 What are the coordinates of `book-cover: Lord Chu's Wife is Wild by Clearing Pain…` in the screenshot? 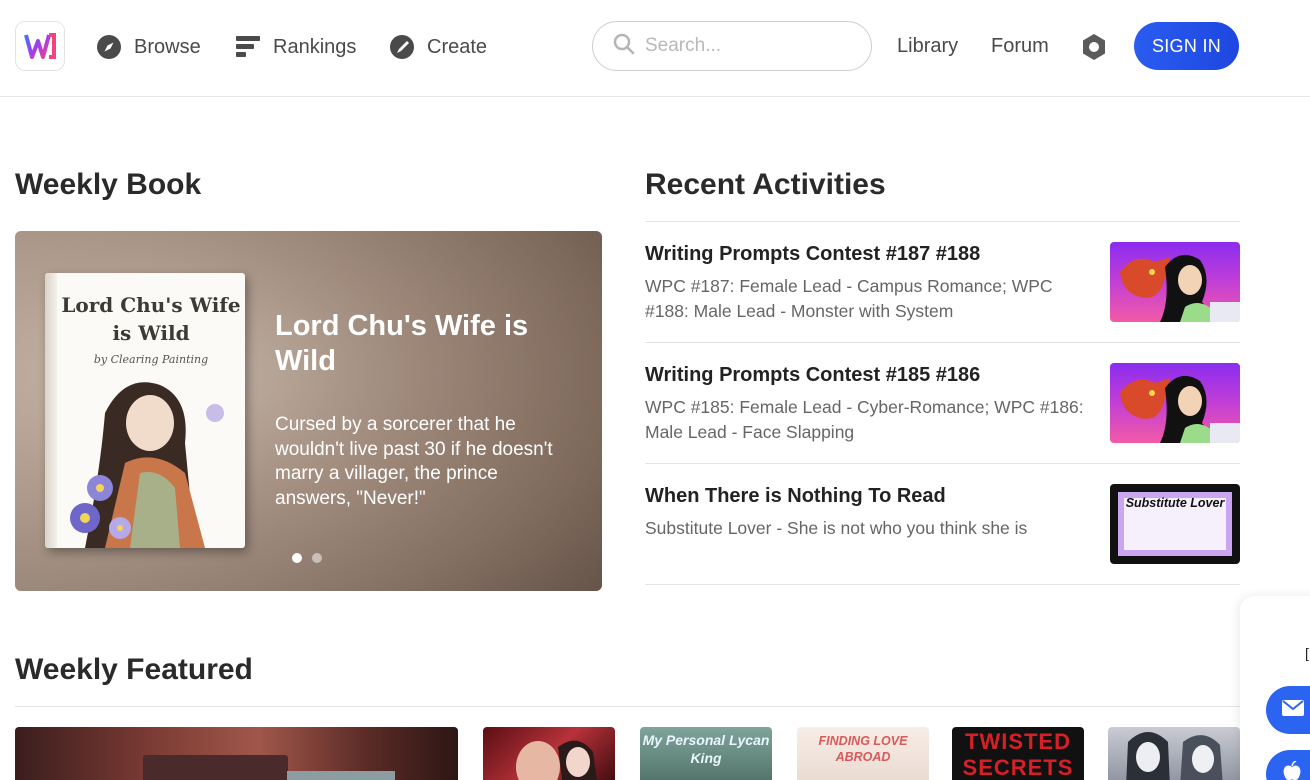 It's located at (145, 410).